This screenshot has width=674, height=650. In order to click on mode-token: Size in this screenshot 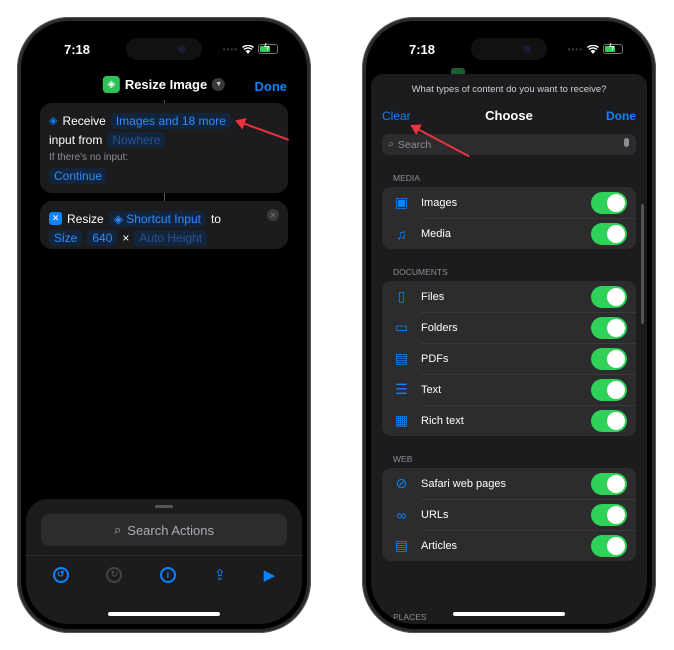, I will do `click(66, 237)`.